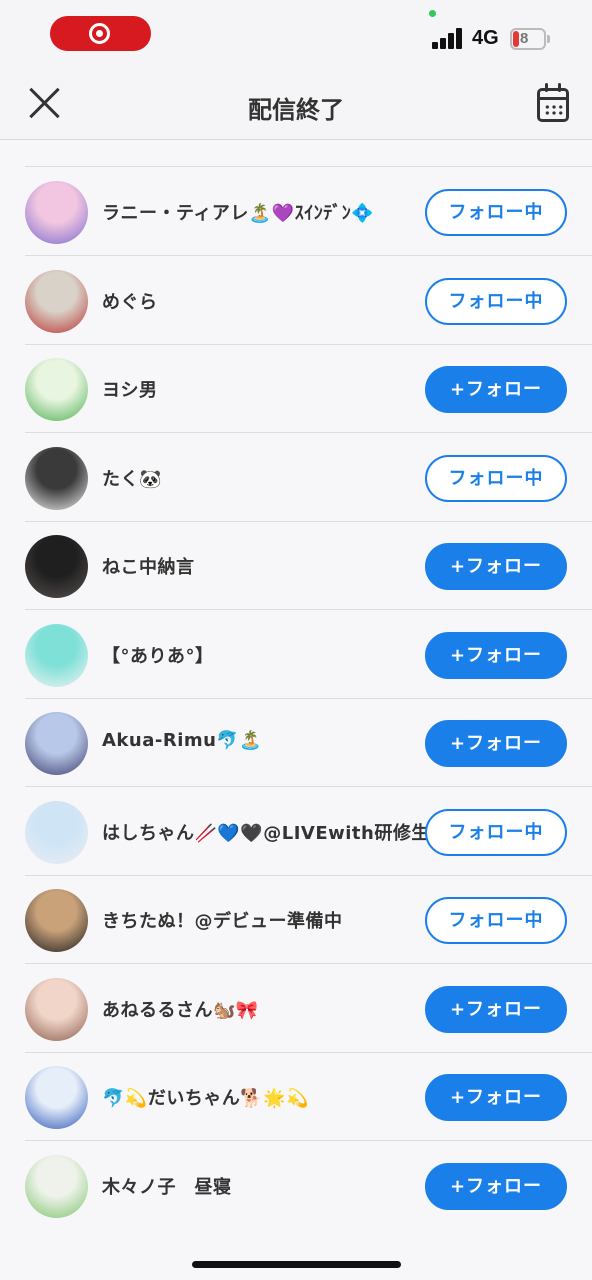 The width and height of the screenshot is (592, 1280). What do you see at coordinates (130, 302) in the screenshot?
I see `user-name: めぐら` at bounding box center [130, 302].